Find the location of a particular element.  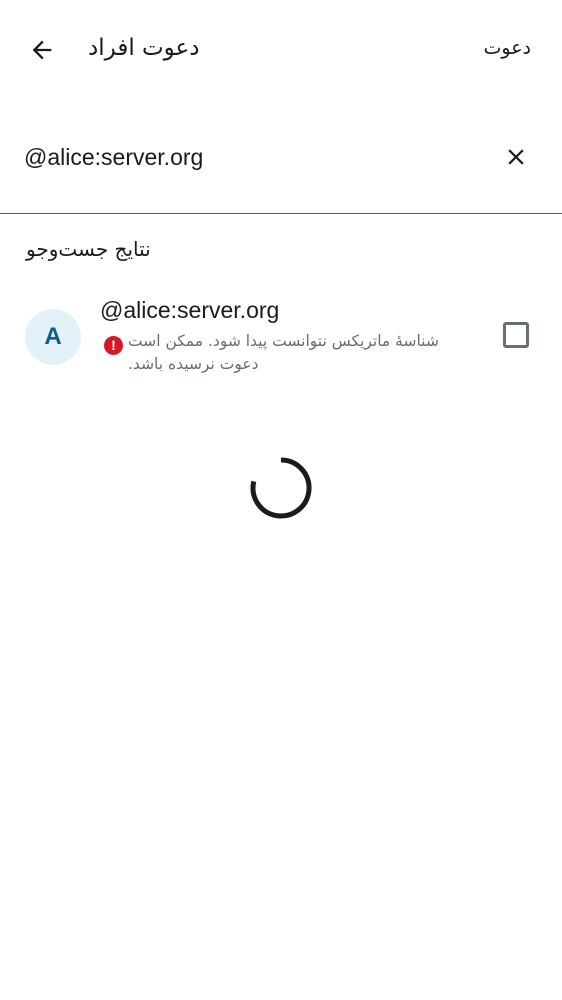

invite-button: دعوت is located at coordinates (508, 48).